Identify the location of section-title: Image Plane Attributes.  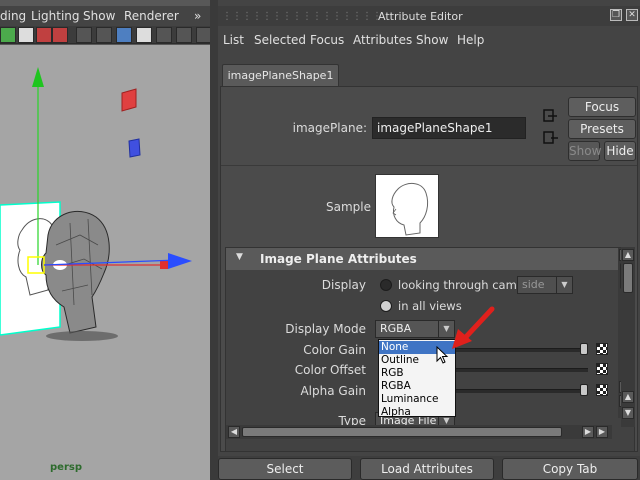
(338, 259).